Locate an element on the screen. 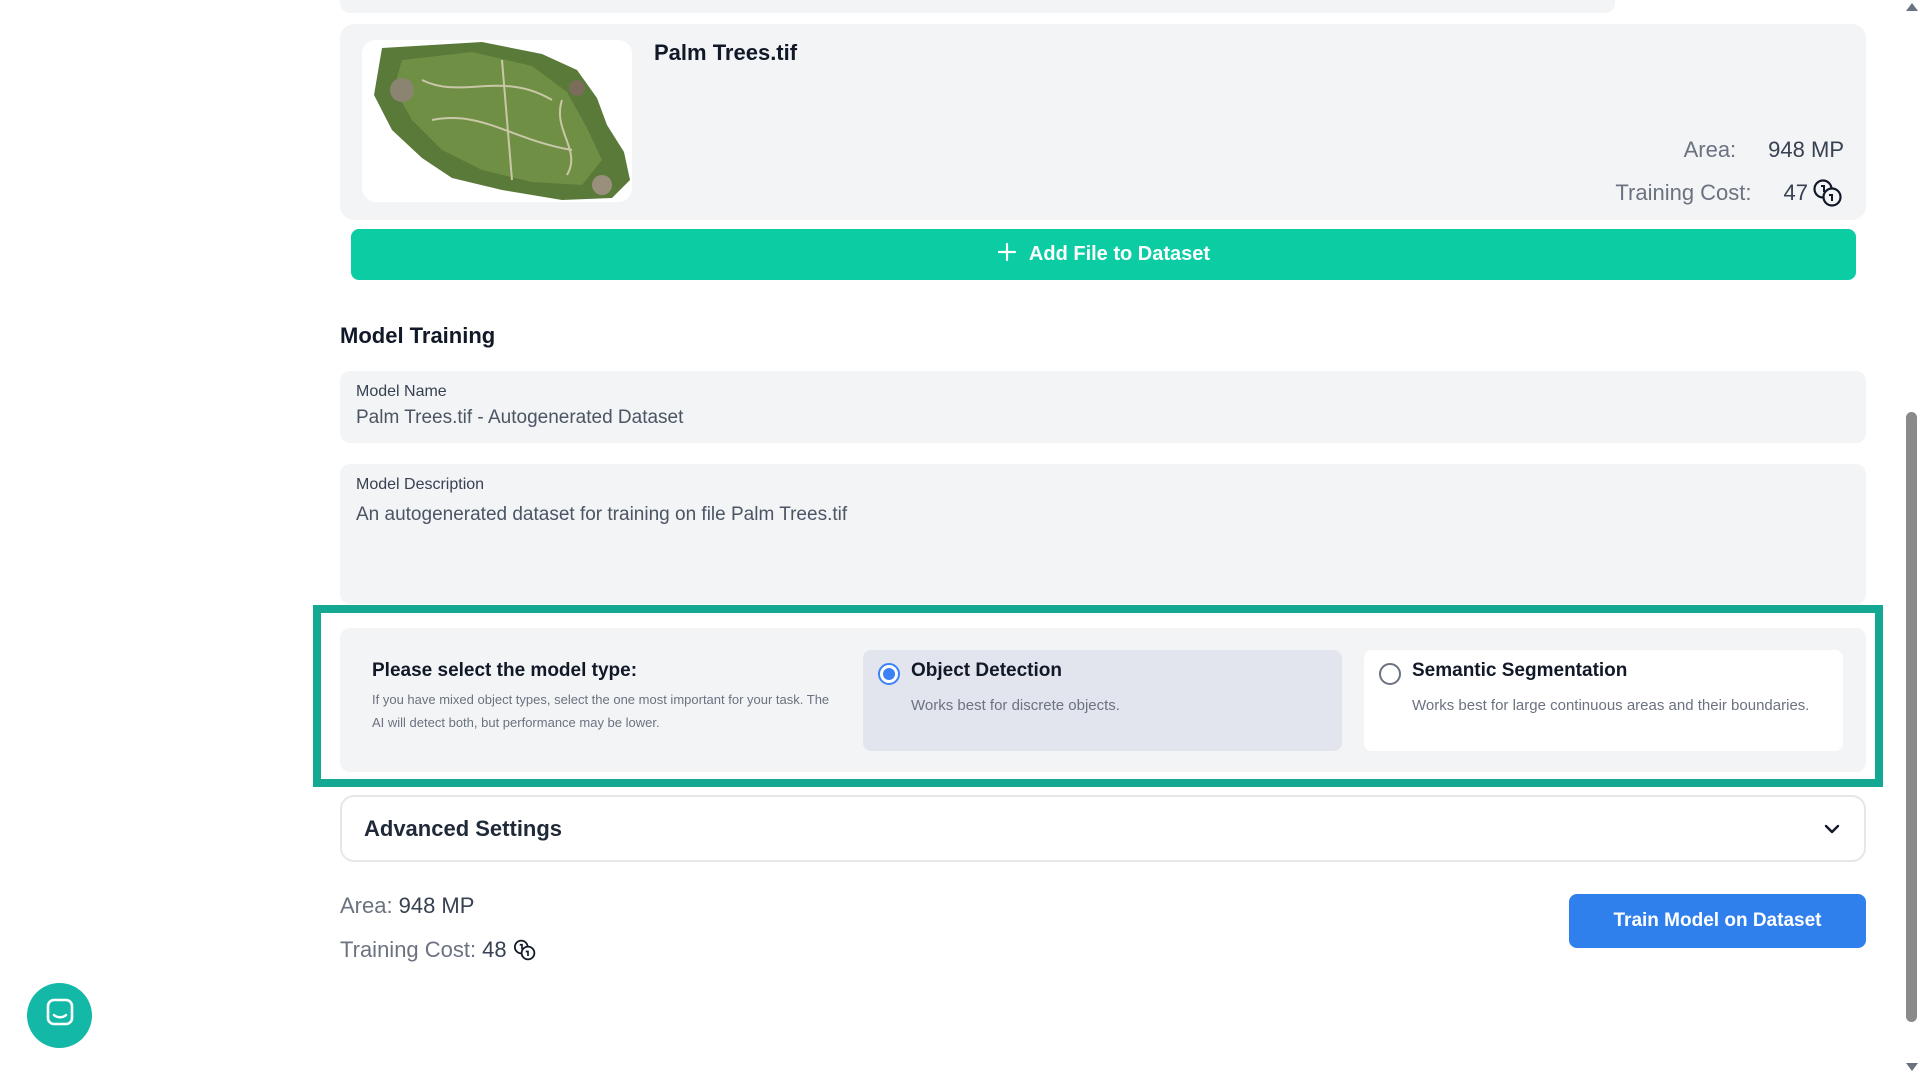 The height and width of the screenshot is (1074, 1920). model-name-input: Palm Trees.tif - Autogenerated Dataset is located at coordinates (1103, 418).